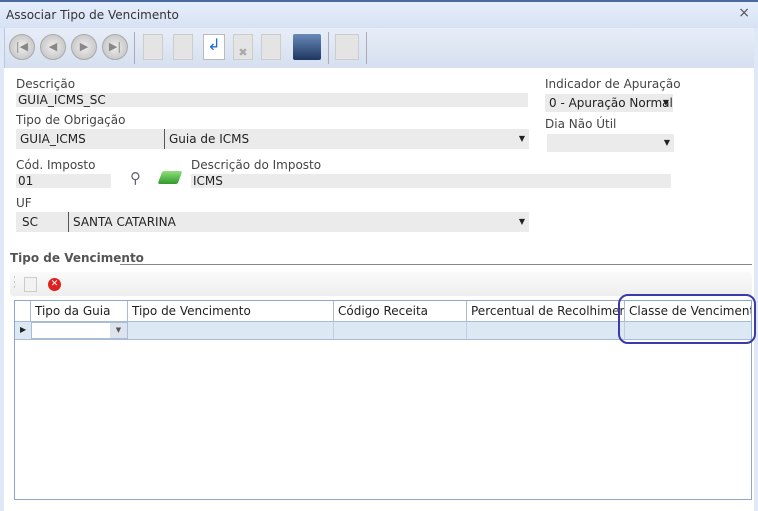 The height and width of the screenshot is (511, 758). Describe the element at coordinates (92, 15) in the screenshot. I see `window-title: Associar Tipo de Vencimento` at that location.